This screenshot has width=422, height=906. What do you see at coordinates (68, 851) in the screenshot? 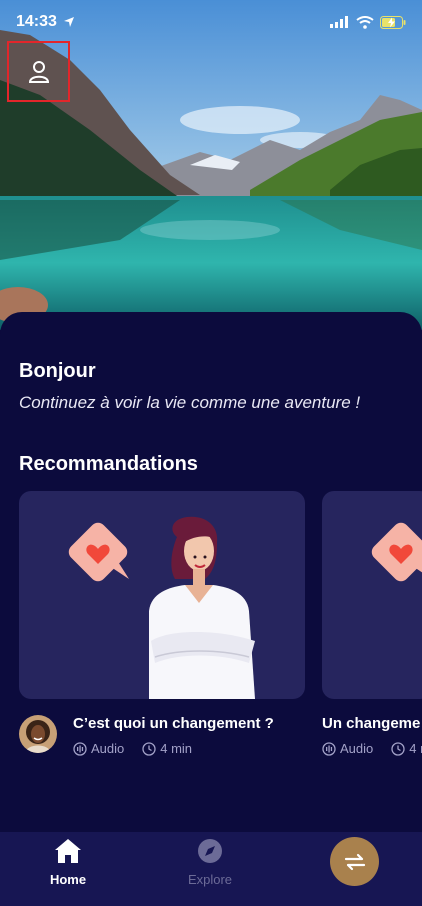
I see `home-icon` at bounding box center [68, 851].